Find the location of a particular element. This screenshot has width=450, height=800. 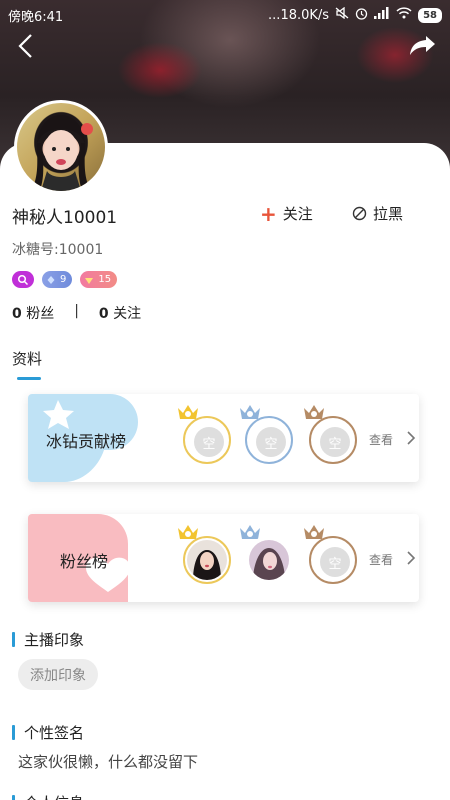

signature-title: 个性签名 is located at coordinates (54, 733).